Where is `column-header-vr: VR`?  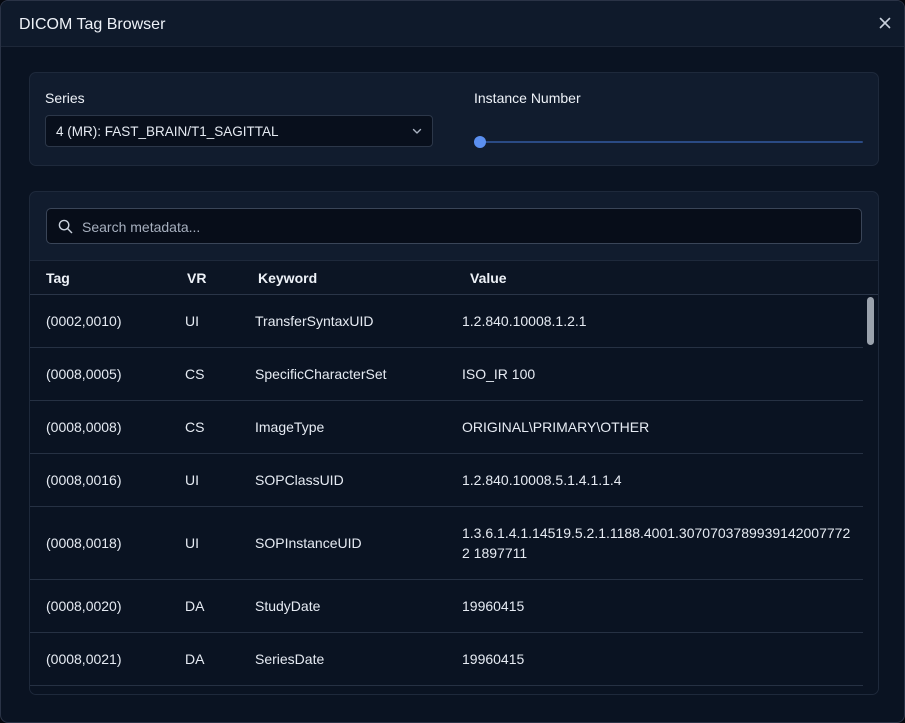 column-header-vr: VR is located at coordinates (196, 278).